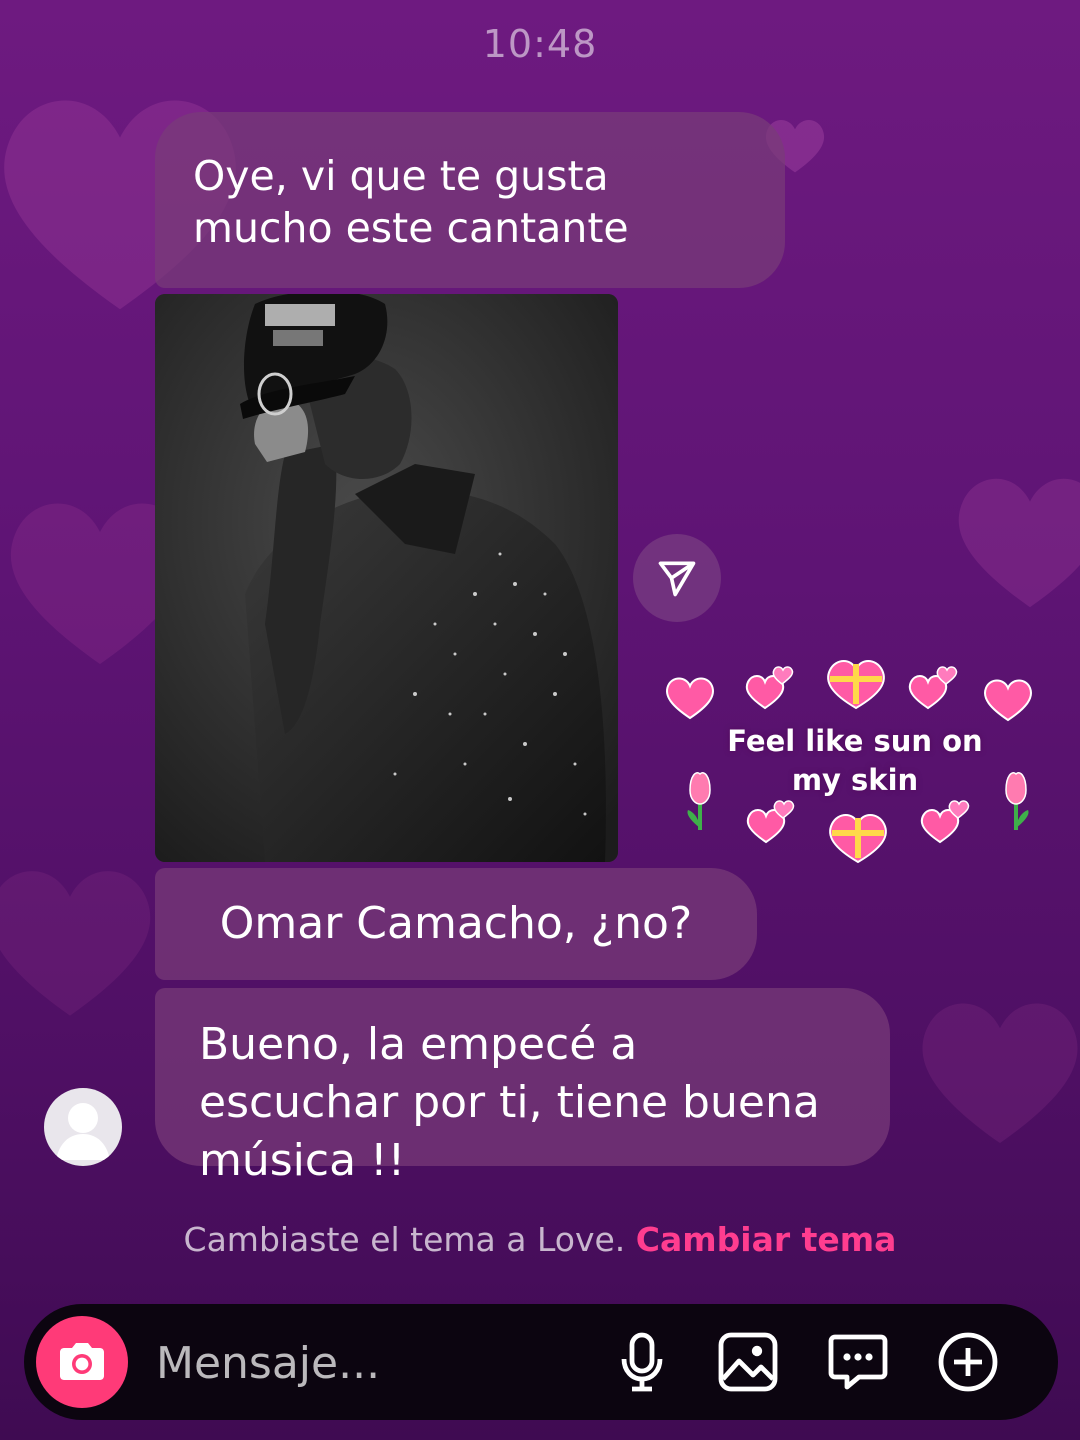  What do you see at coordinates (855, 760) in the screenshot?
I see `sticker-caption: Feel like sun on my skin` at bounding box center [855, 760].